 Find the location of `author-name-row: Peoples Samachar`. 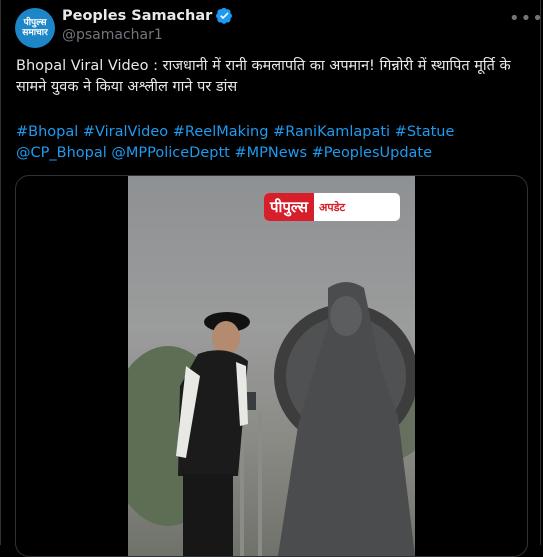

author-name-row: Peoples Samachar is located at coordinates (147, 15).